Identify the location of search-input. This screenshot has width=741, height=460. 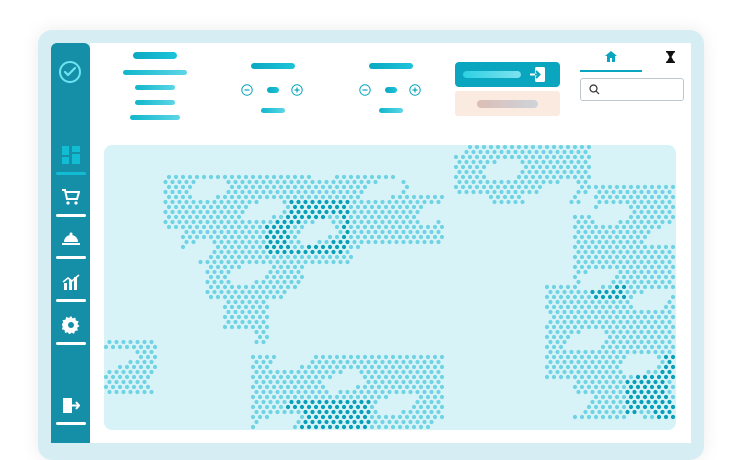
(642, 89).